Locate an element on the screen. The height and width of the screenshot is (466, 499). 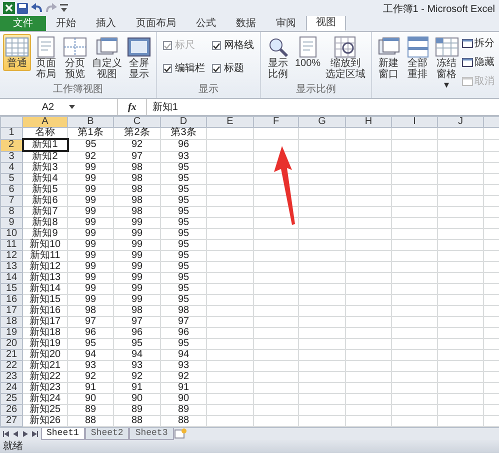
table-cell: 新知21 is located at coordinates (45, 366).